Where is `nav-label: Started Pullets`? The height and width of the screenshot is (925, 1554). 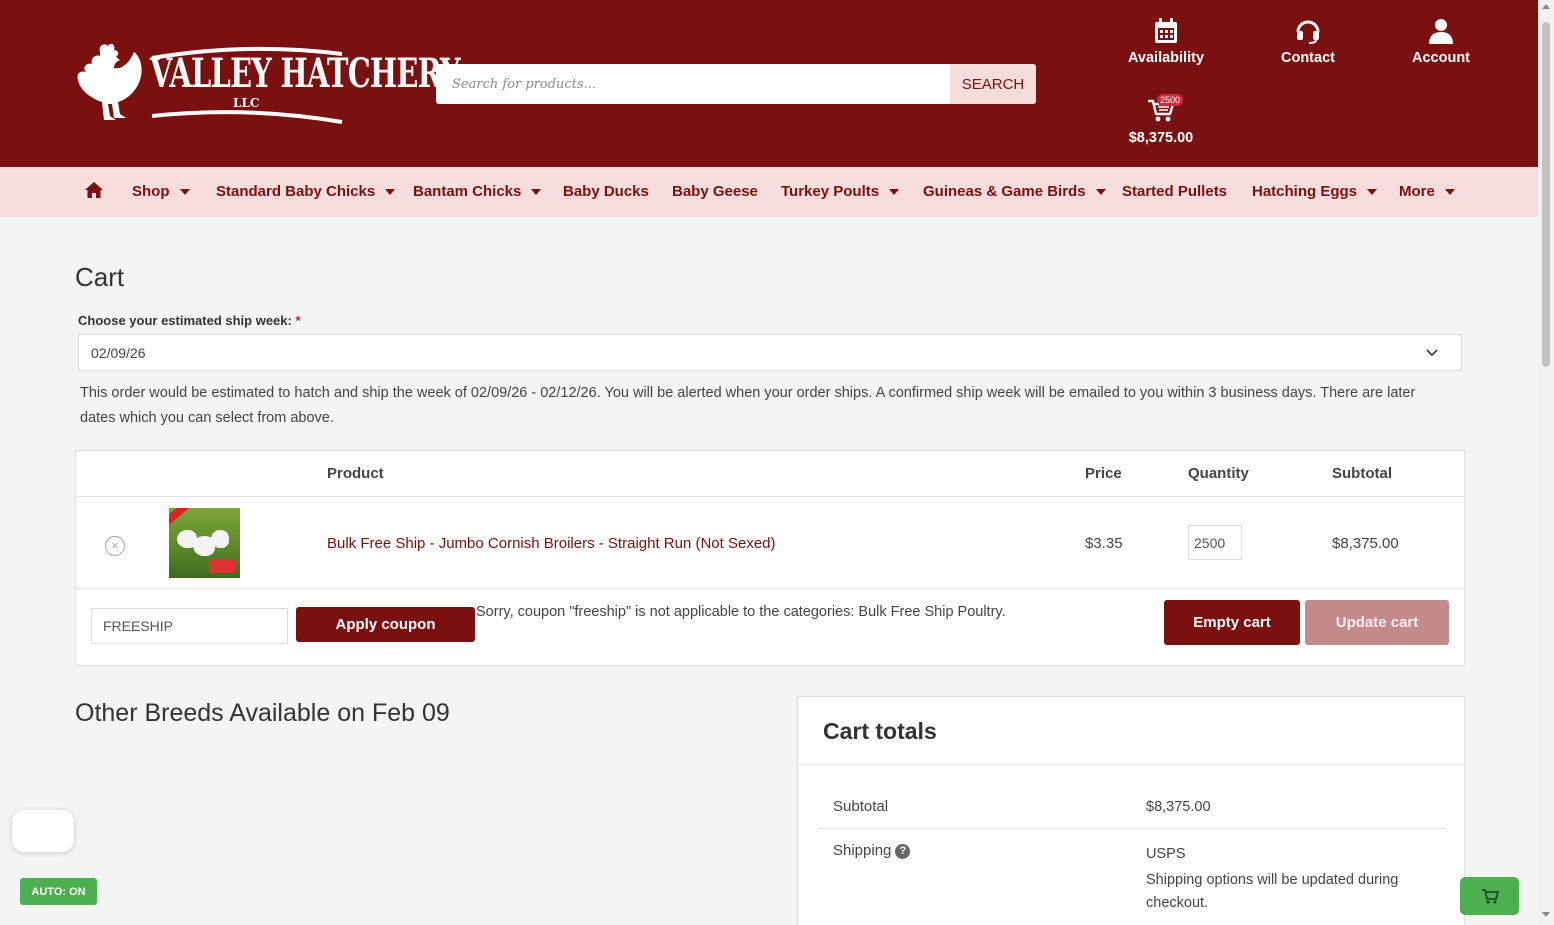 nav-label: Started Pullets is located at coordinates (1175, 191).